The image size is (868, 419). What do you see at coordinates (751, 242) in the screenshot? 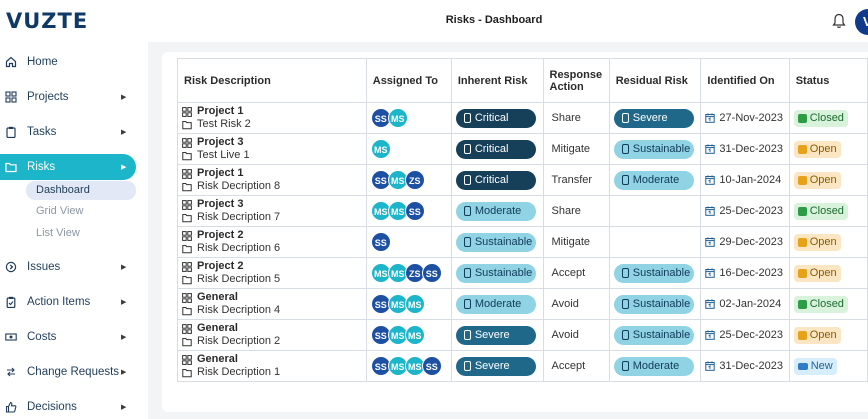
I see `date-label: 29-Dec-2023` at bounding box center [751, 242].